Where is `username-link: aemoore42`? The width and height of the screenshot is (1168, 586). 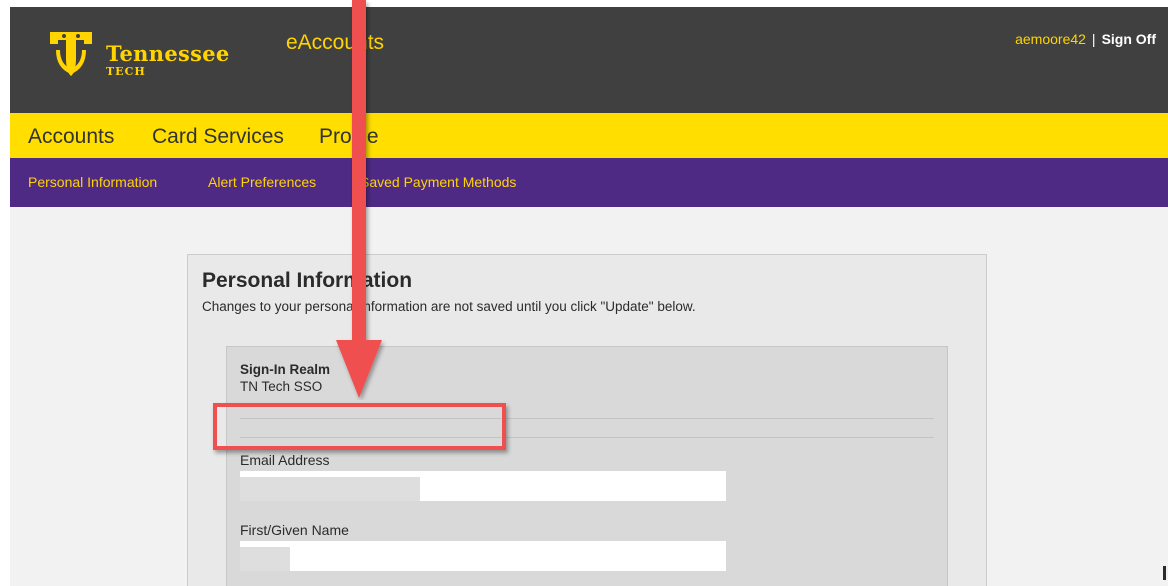 username-link: aemoore42 is located at coordinates (1050, 39).